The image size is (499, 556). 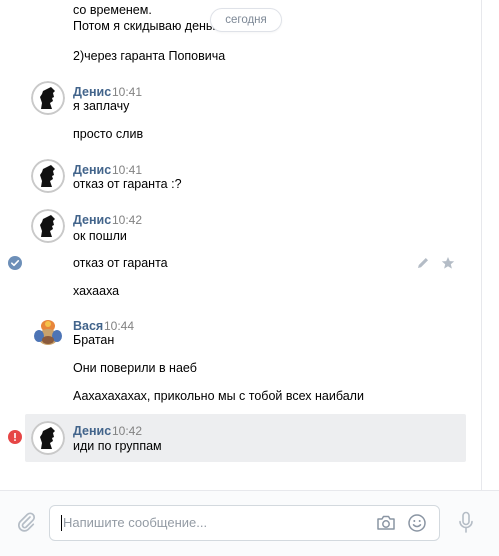 What do you see at coordinates (486, 245) in the screenshot?
I see `scrollbar` at bounding box center [486, 245].